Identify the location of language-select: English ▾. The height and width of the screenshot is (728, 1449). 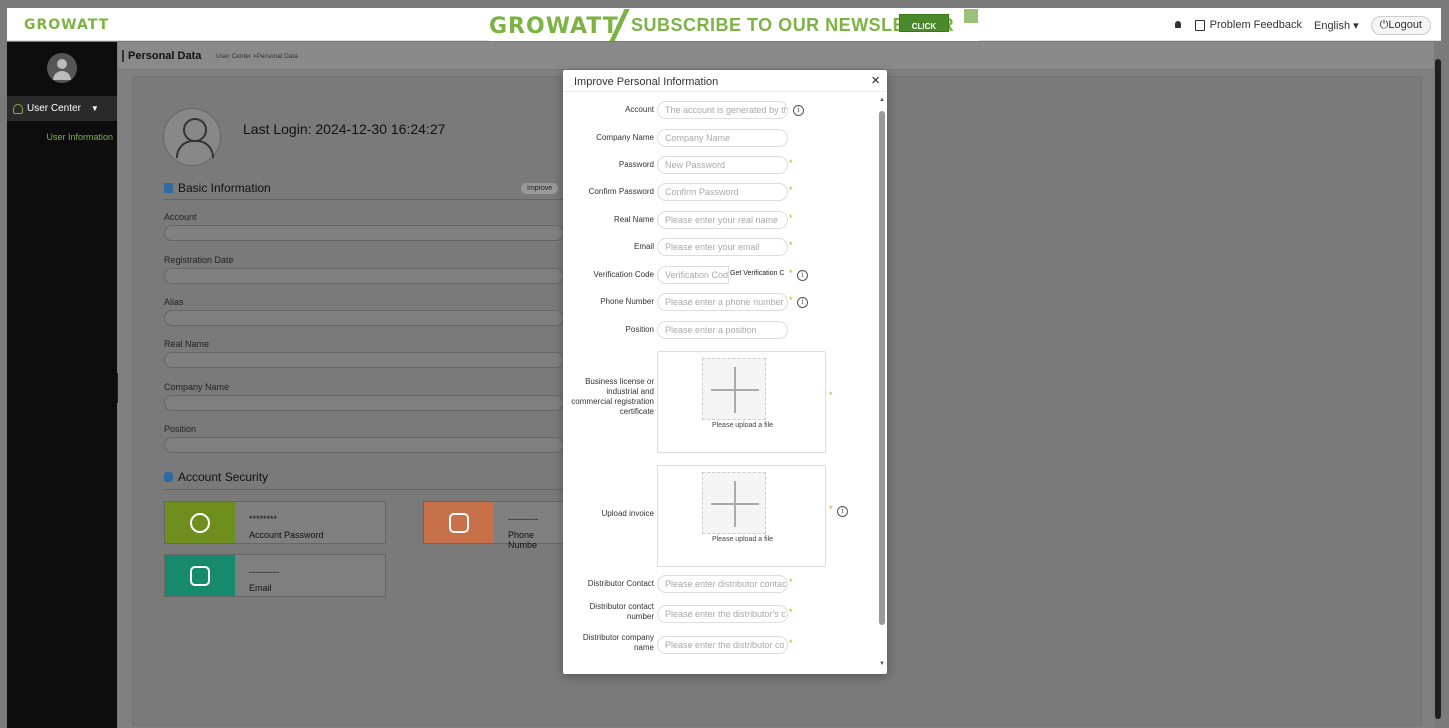
(1336, 25).